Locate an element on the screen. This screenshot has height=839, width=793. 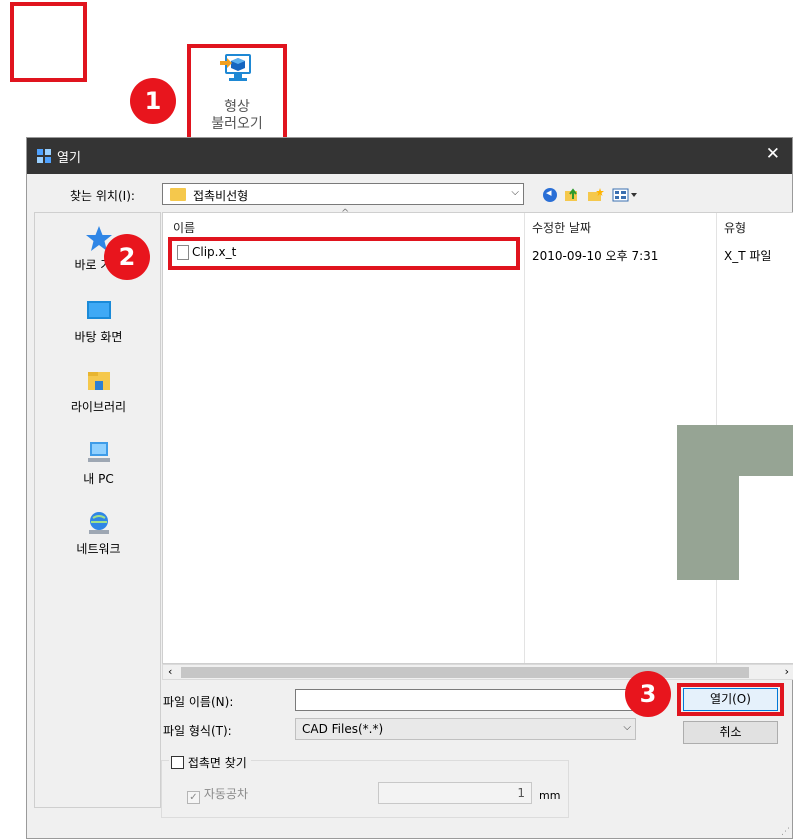
places-sidebar: 바로 가기 바탕 화면 라이브러리 내 PC 네트워크 is located at coordinates (97, 510).